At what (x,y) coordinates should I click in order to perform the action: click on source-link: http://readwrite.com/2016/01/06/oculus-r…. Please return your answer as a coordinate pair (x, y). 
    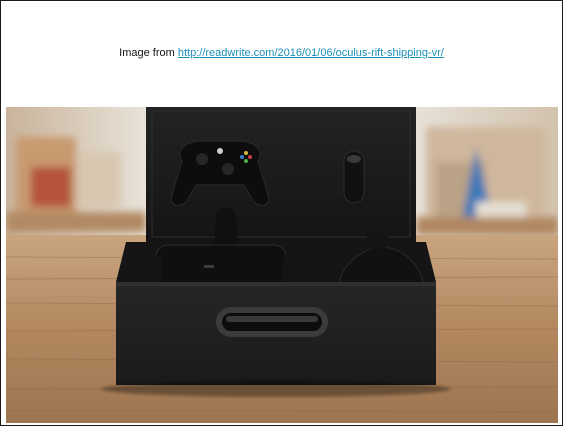
    Looking at the image, I should click on (311, 53).